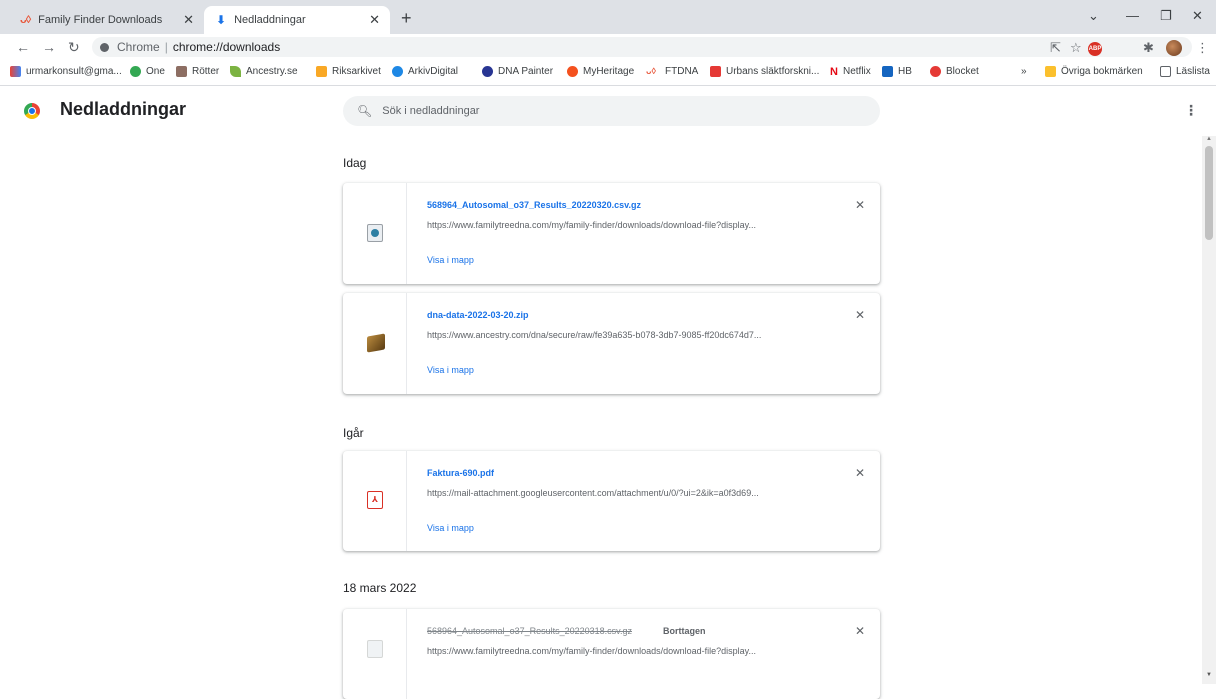 Image resolution: width=1216 pixels, height=699 pixels. Describe the element at coordinates (1093, 16) in the screenshot. I see `tab-search-icon: ⌄` at that location.